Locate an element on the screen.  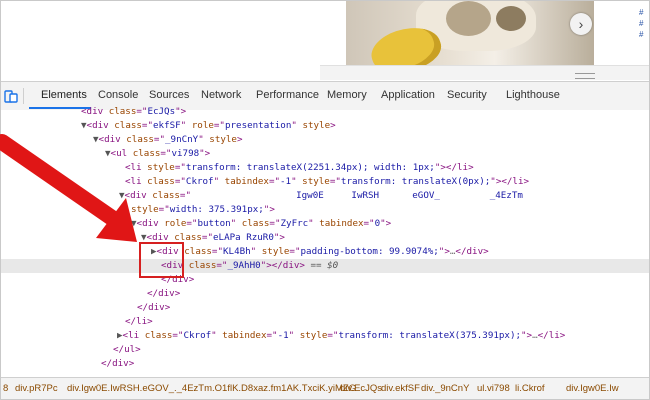
device-toolbar-icon is located at coordinates (11, 96).